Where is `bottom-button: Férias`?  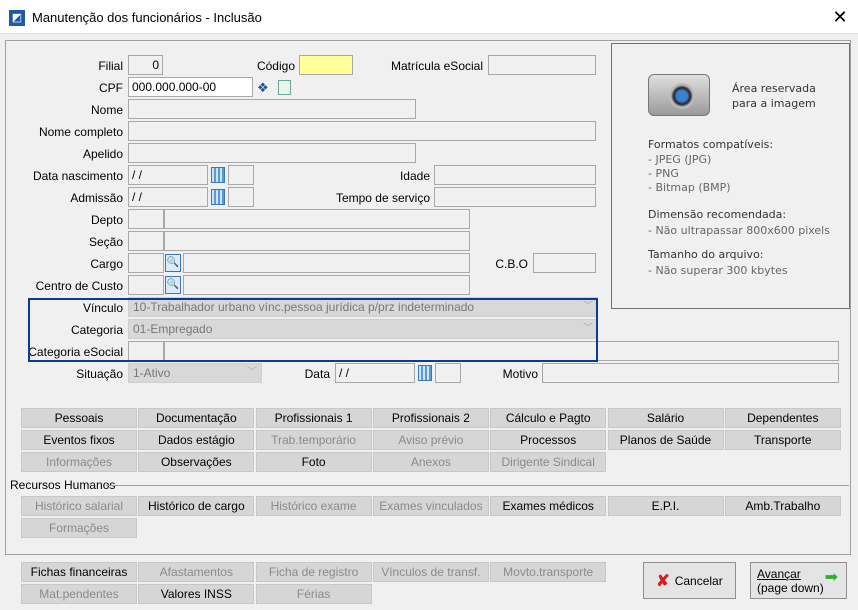
bottom-button: Férias is located at coordinates (313, 594).